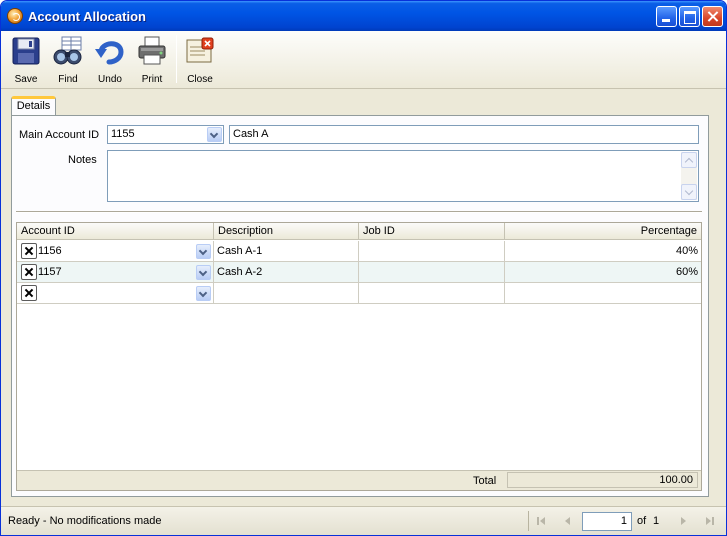 The height and width of the screenshot is (536, 727). I want to click on close-button: Close, so click(200, 60).